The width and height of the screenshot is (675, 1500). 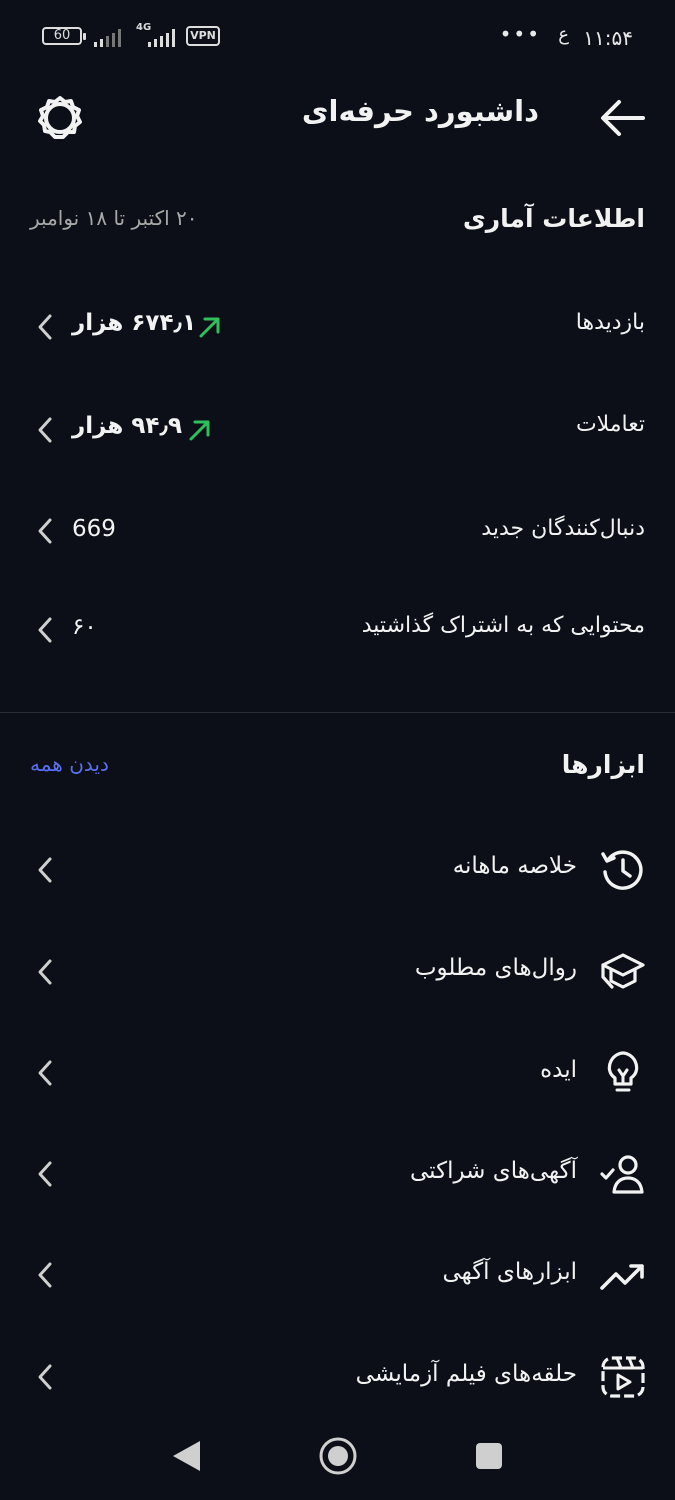 What do you see at coordinates (337, 712) in the screenshot?
I see `section-divider` at bounding box center [337, 712].